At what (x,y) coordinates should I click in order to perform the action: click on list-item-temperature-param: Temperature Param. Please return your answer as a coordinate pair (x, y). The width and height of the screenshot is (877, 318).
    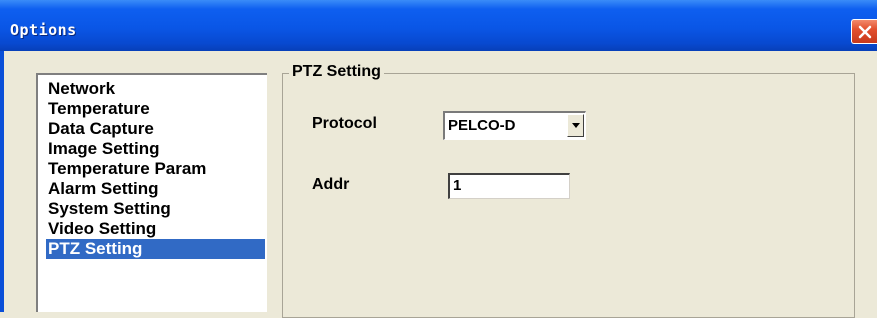
    Looking at the image, I should click on (155, 169).